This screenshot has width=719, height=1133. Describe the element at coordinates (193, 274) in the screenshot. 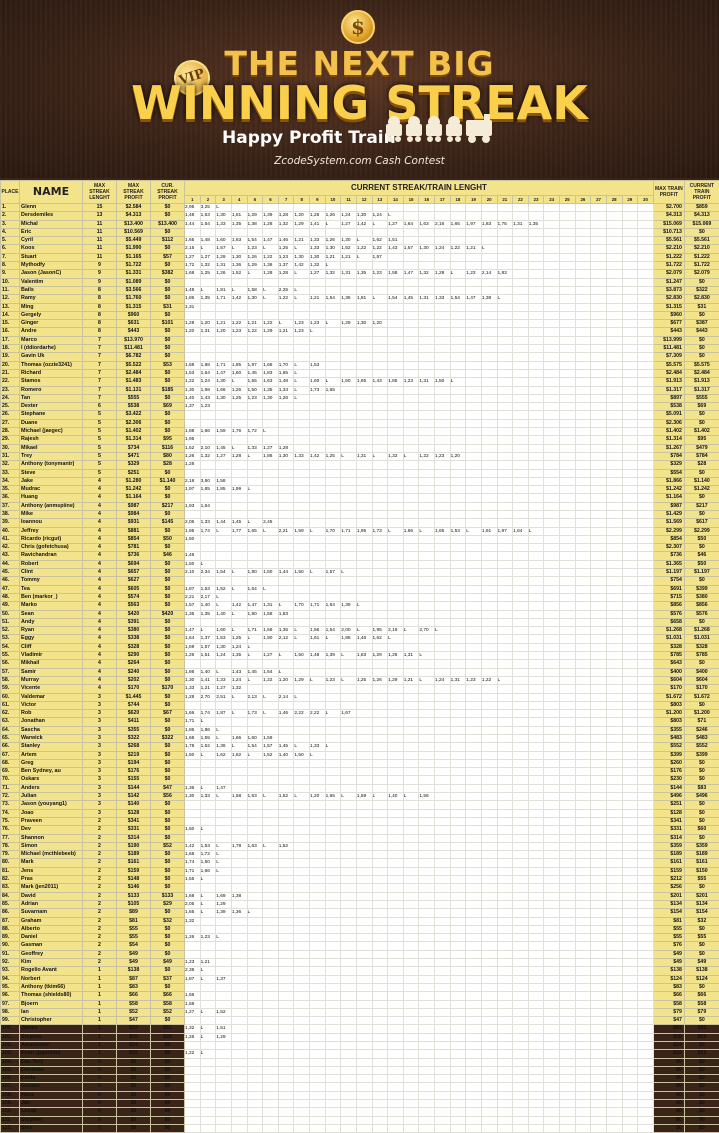

I see `streak-cell: 1,68` at that location.